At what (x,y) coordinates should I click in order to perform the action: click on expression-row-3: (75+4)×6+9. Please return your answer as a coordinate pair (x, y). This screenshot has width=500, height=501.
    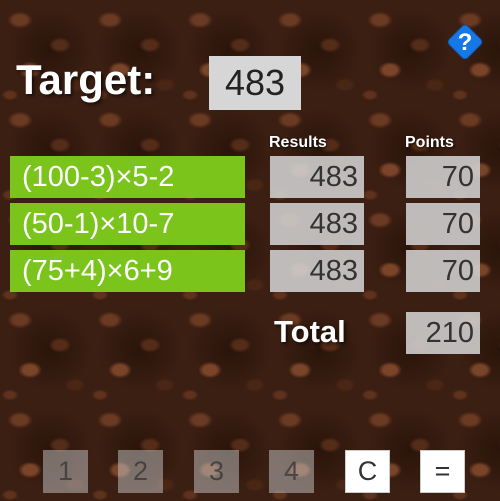
    Looking at the image, I should click on (127, 271).